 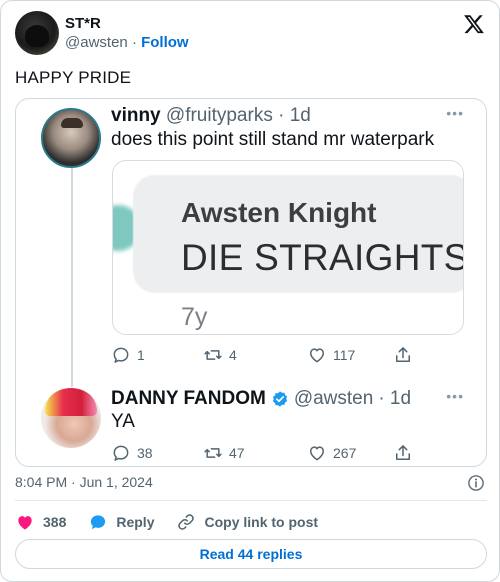 What do you see at coordinates (71, 418) in the screenshot?
I see `reply-avatar` at bounding box center [71, 418].